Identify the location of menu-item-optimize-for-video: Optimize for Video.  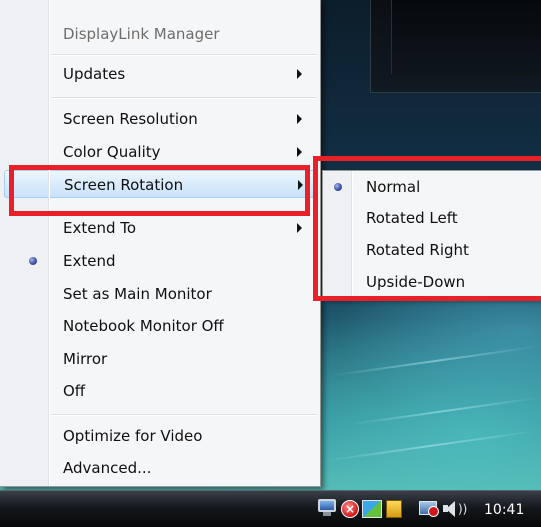
(160, 436).